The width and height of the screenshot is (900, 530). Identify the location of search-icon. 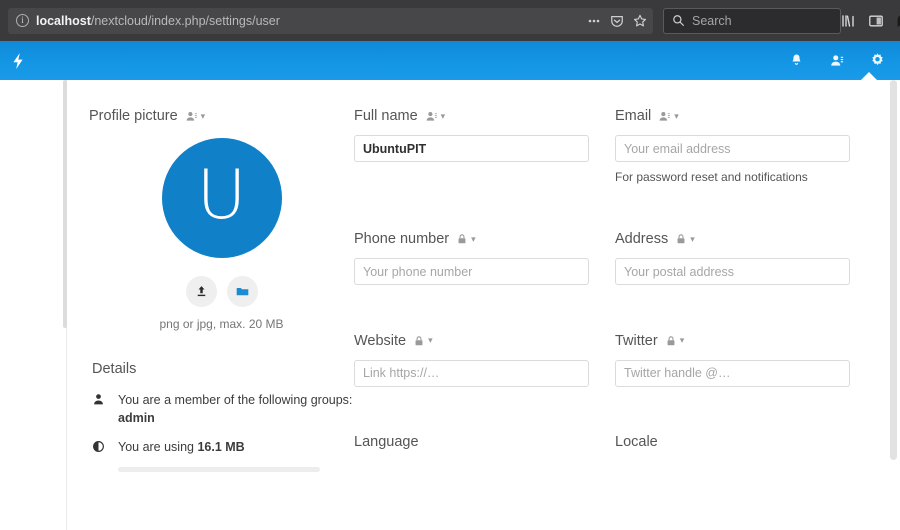
(678, 20).